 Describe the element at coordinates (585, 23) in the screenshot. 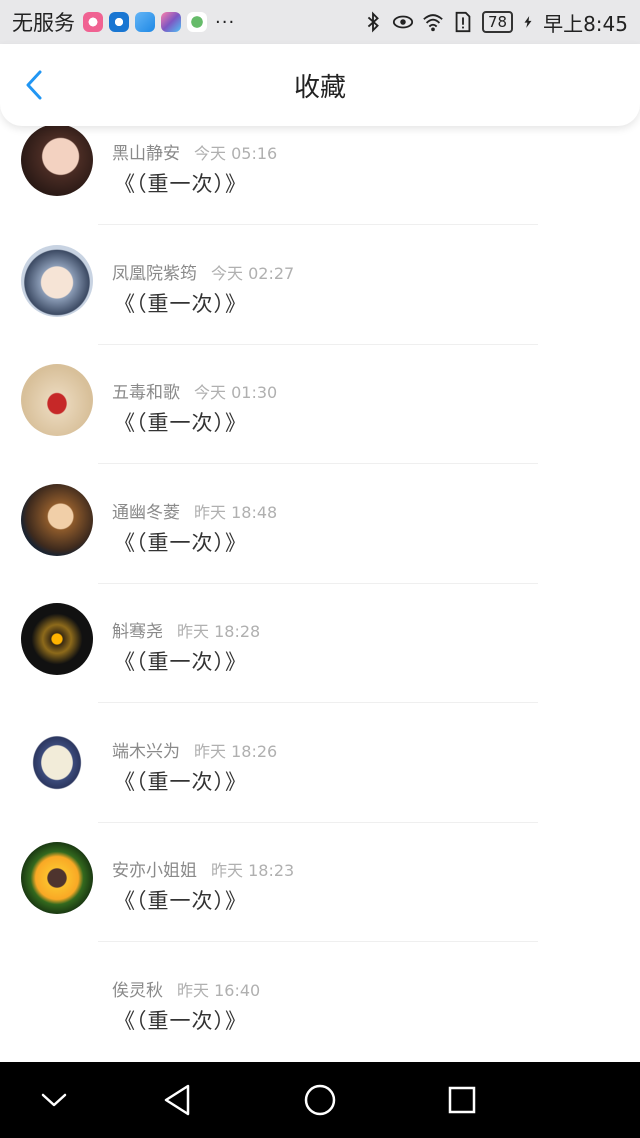

I see `clock: 早上8:45` at that location.